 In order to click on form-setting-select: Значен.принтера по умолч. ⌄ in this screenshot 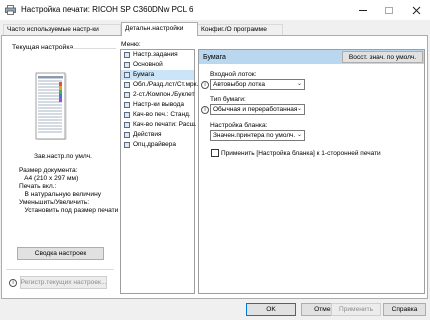, I will do `click(257, 135)`.